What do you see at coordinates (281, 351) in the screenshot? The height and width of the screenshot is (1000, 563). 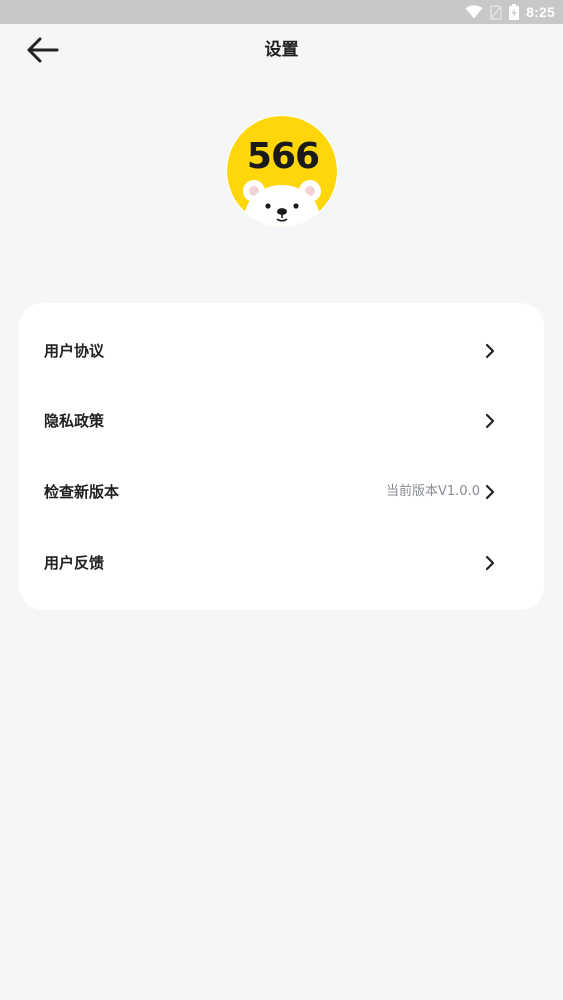 I see `settings-item-user-agreement: 用户协议` at bounding box center [281, 351].